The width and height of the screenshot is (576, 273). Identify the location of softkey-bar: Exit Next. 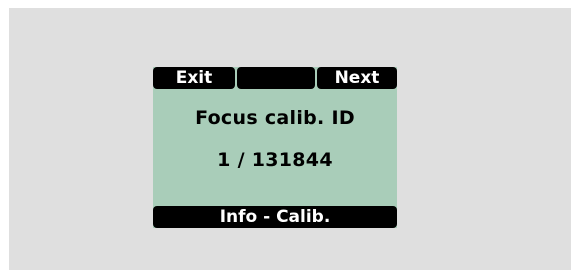
(275, 78).